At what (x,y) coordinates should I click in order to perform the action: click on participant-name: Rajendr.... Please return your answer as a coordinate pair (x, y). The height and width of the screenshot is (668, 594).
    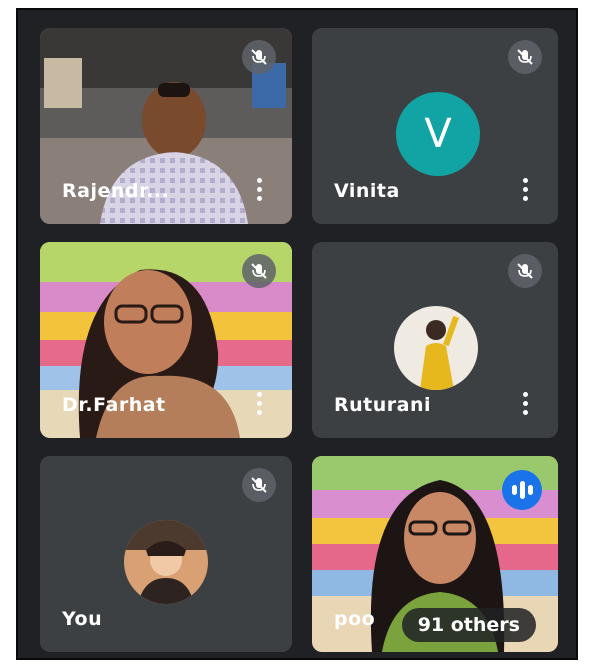
    Looking at the image, I should click on (116, 191).